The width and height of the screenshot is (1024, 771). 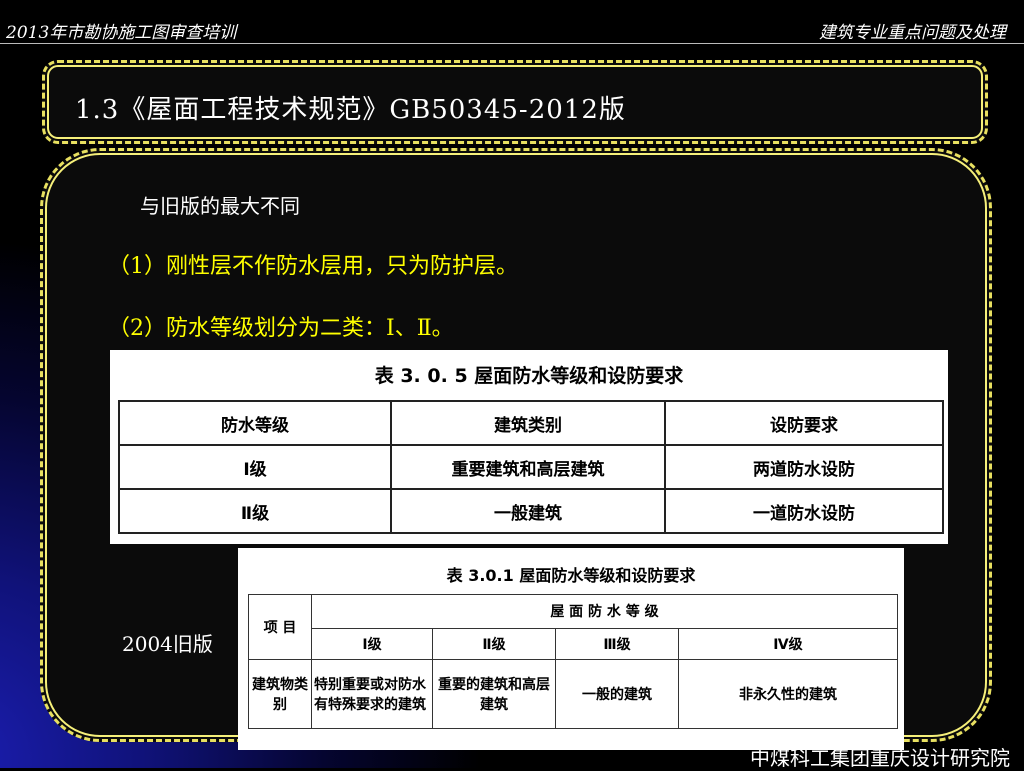 I want to click on level-cell: Ⅱ级, so click(x=494, y=644).